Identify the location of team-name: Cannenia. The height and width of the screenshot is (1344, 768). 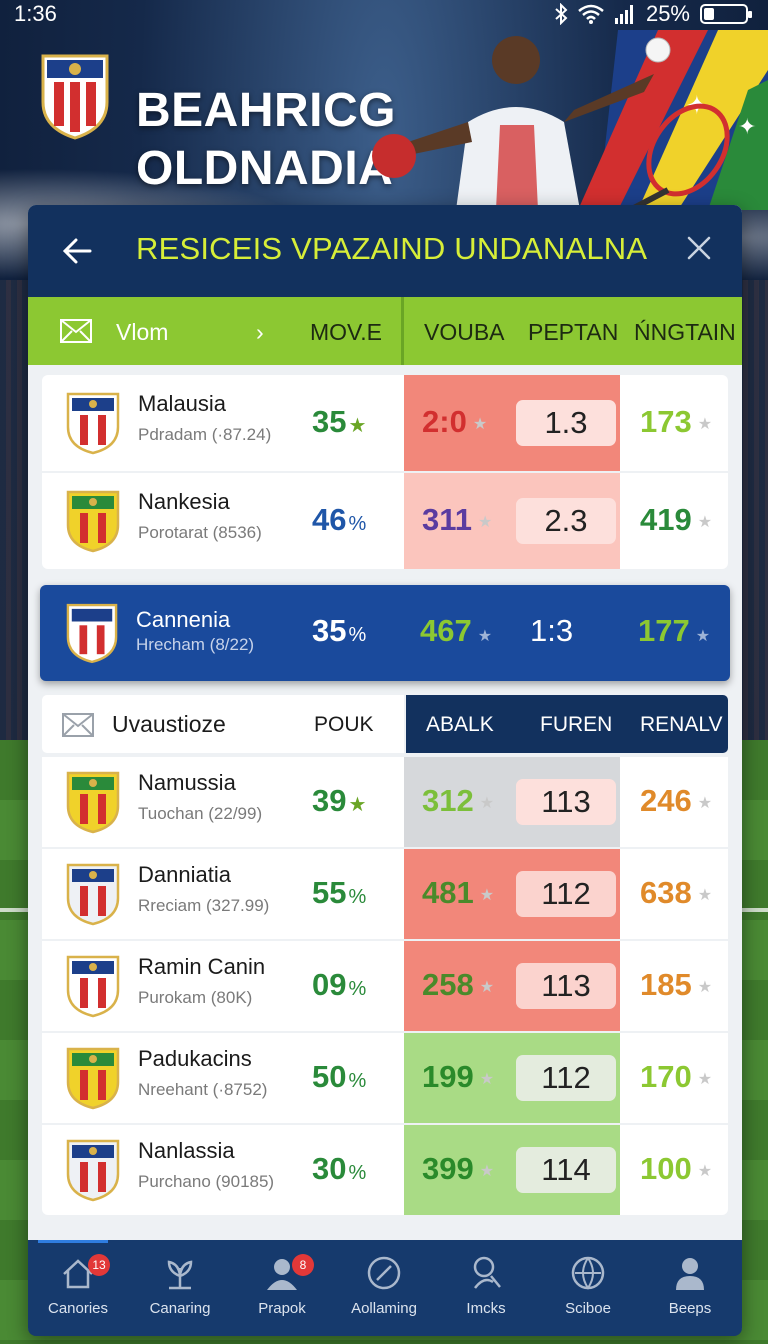
(183, 619).